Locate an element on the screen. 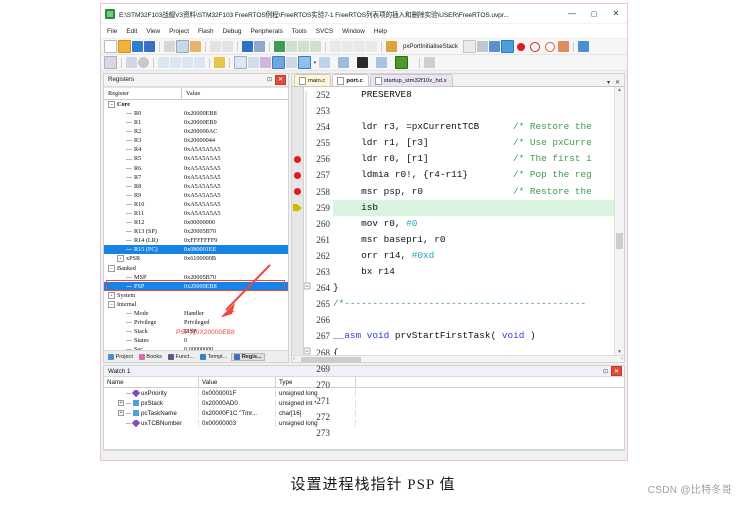 The height and width of the screenshot is (511, 746). stop-icon is located at coordinates (143, 62).